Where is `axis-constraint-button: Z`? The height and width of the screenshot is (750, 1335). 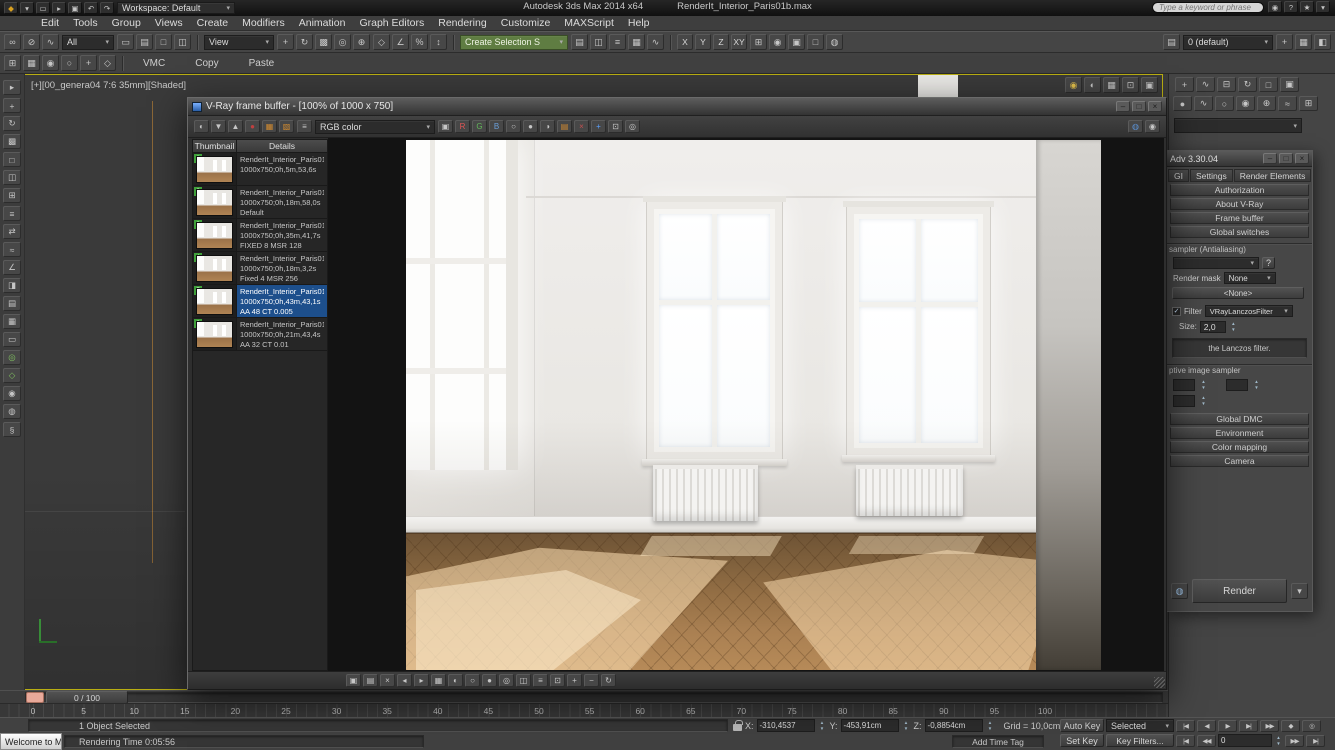
axis-constraint-button: Z is located at coordinates (721, 42).